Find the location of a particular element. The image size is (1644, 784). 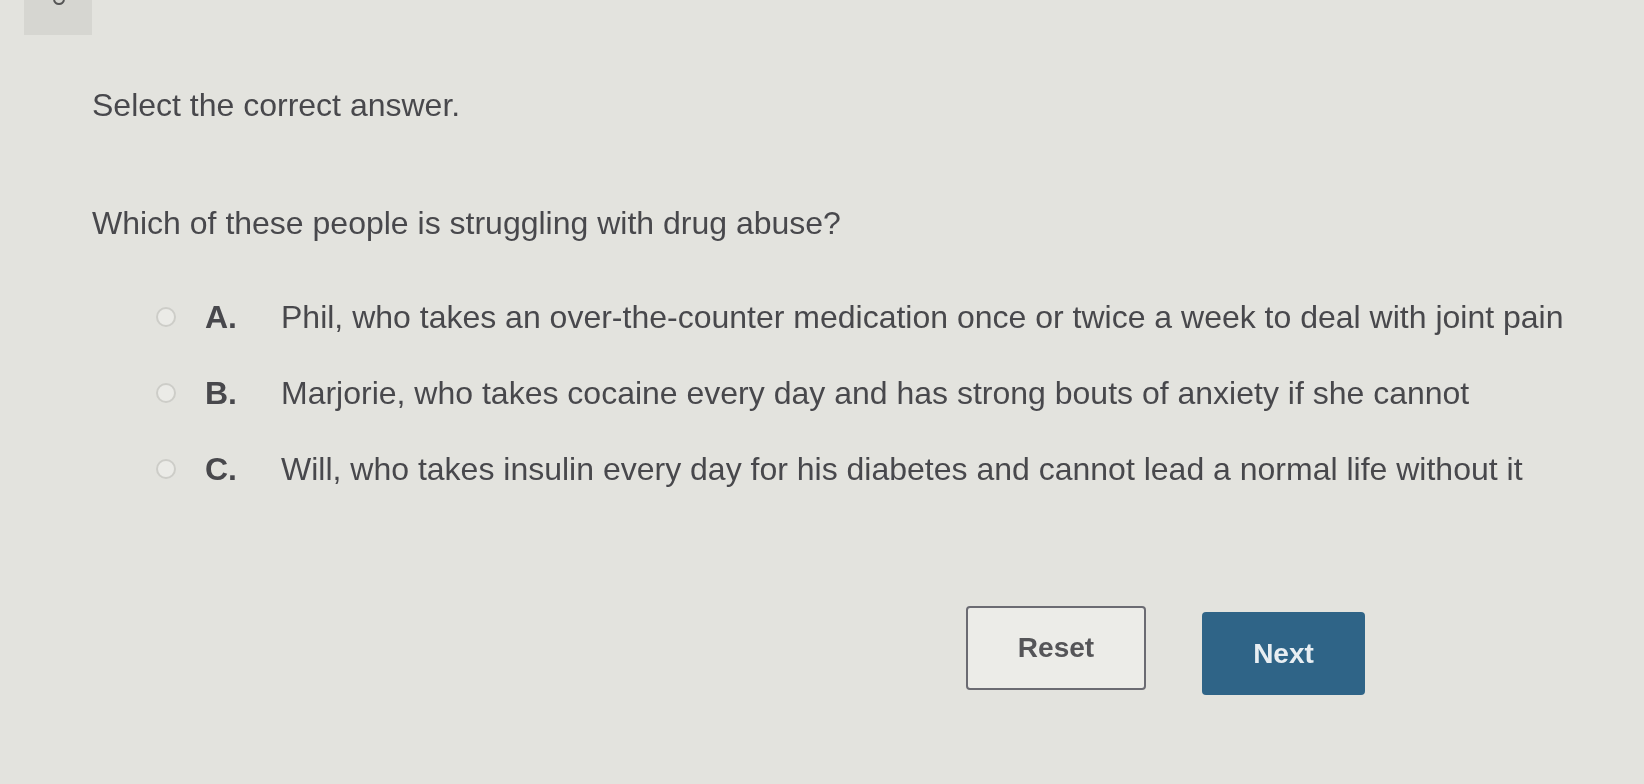

option-letter: C. is located at coordinates (221, 469).